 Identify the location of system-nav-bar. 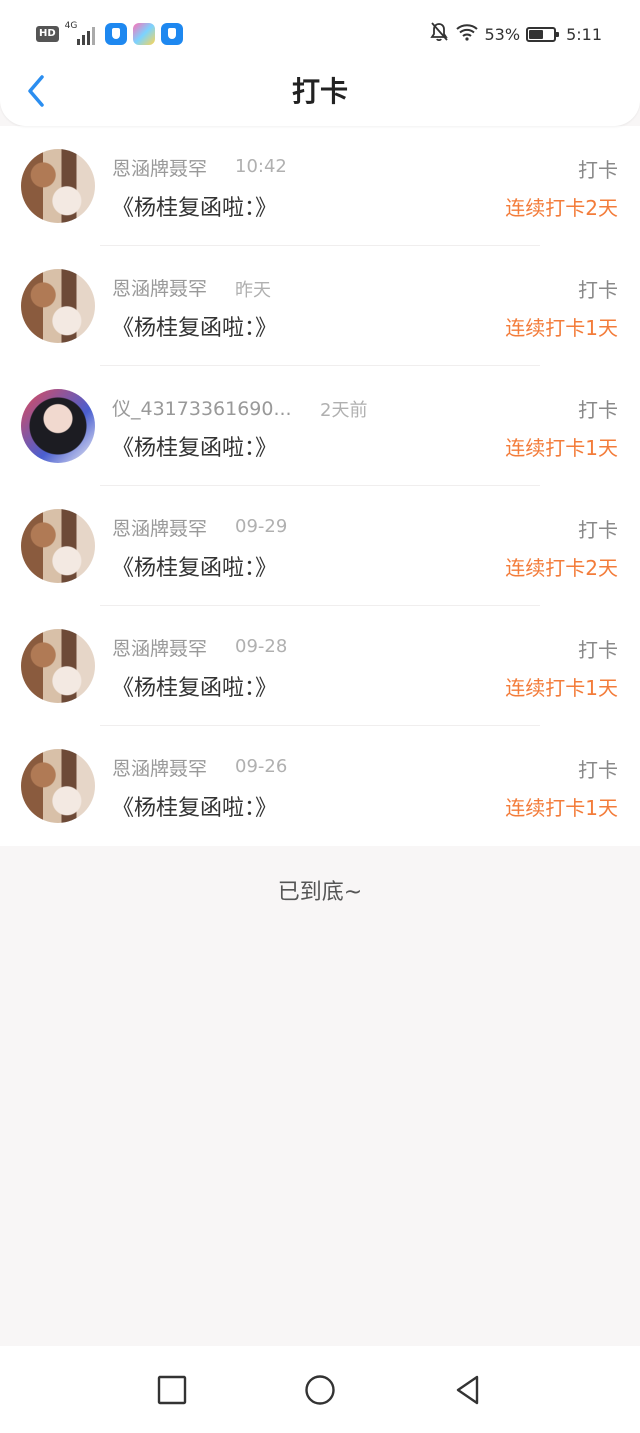
(320, 1389).